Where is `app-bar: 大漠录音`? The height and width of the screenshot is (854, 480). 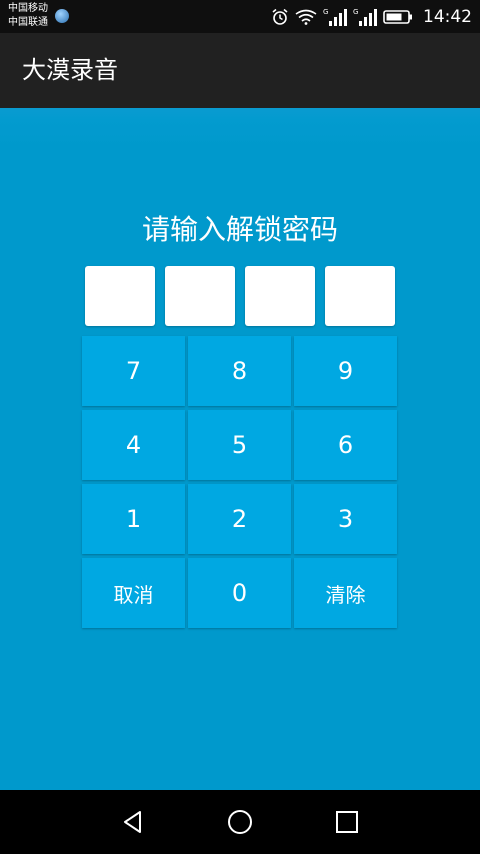
app-bar: 大漠录音 is located at coordinates (240, 70).